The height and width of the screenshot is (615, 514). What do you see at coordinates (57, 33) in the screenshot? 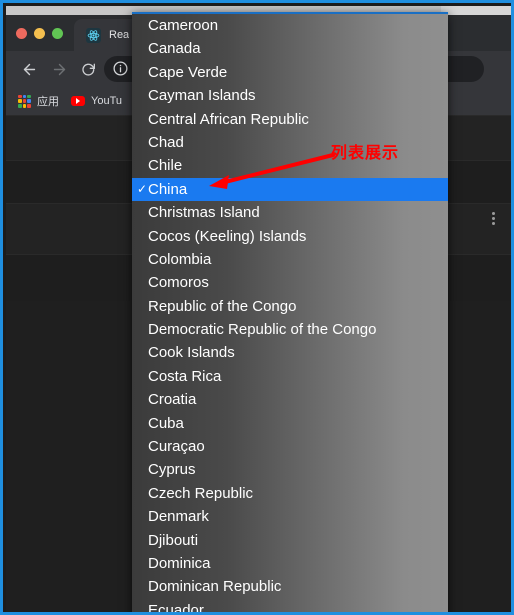
I see `window-maximize-button` at bounding box center [57, 33].